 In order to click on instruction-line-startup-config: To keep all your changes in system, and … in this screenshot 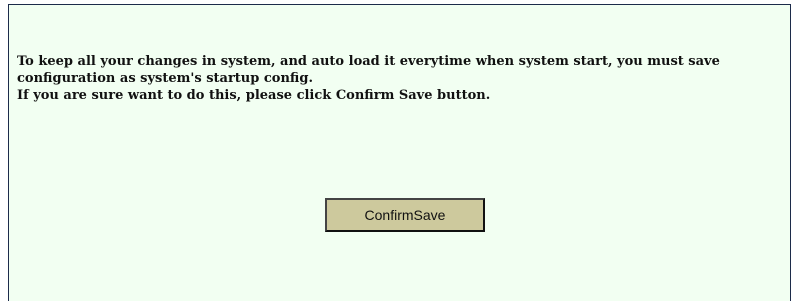, I will do `click(368, 70)`.